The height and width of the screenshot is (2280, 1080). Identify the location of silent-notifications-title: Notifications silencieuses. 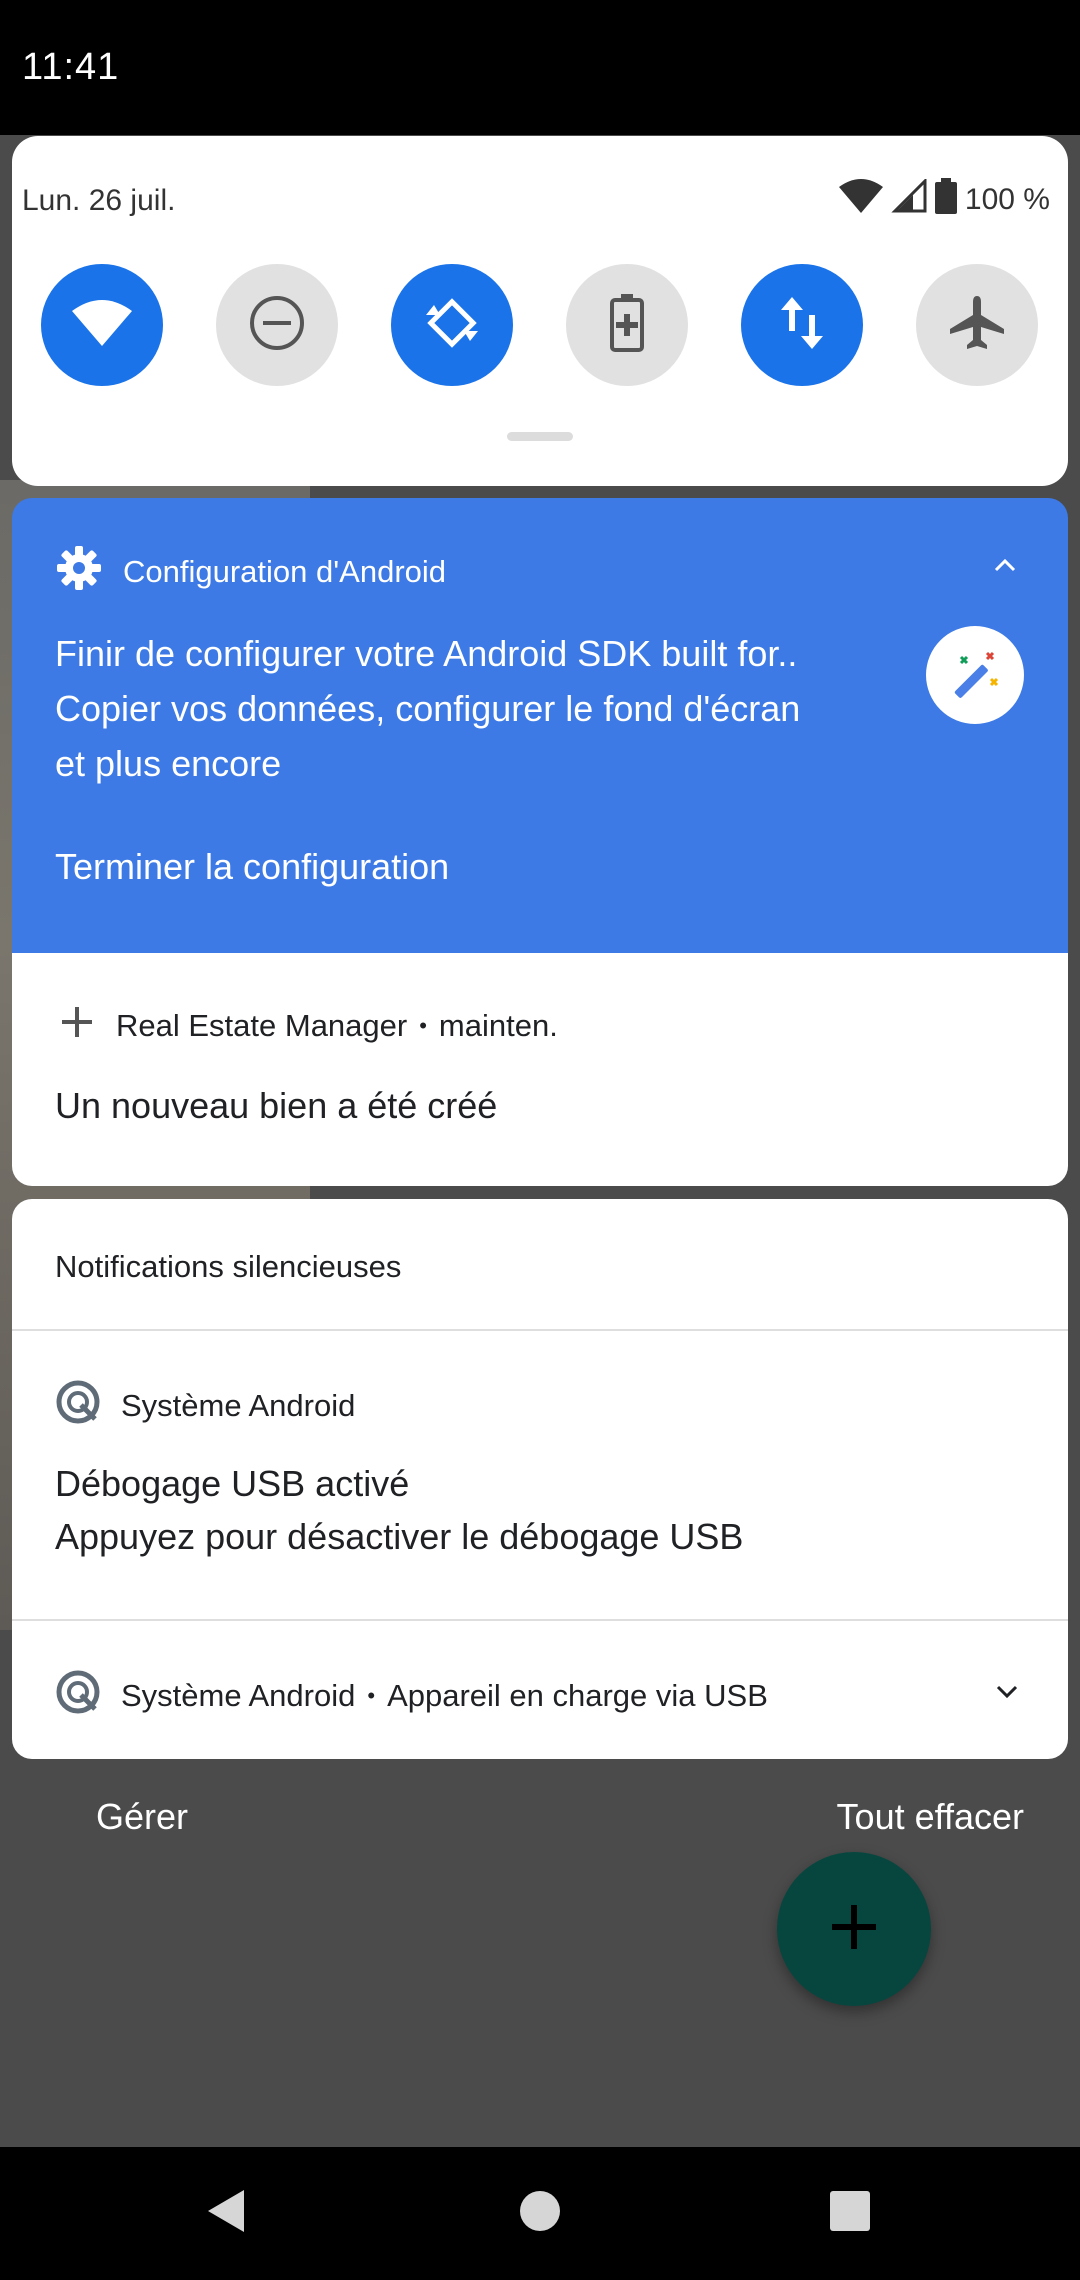
(228, 1266).